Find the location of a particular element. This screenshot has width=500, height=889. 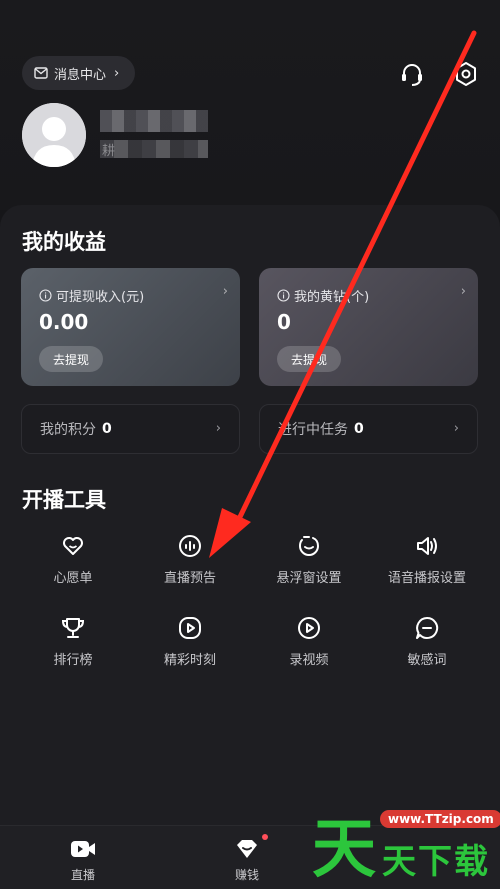

watermark-main-char: 天 is located at coordinates (344, 850).